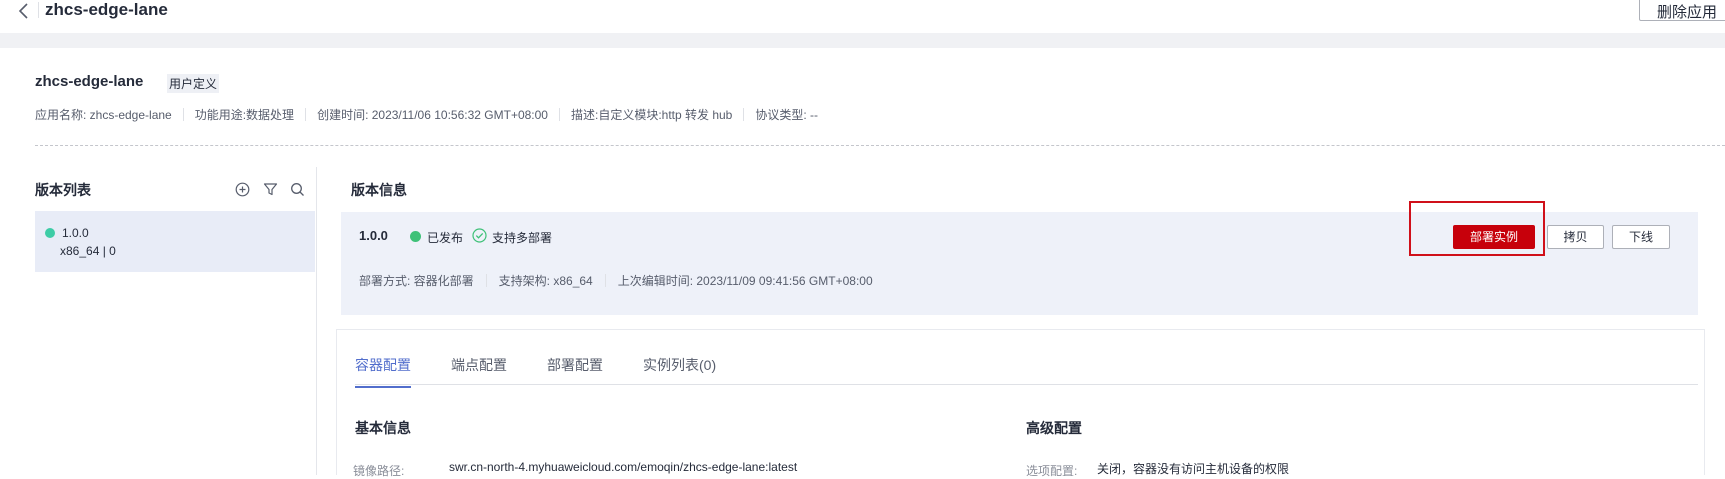 The image size is (1725, 479). What do you see at coordinates (89, 81) in the screenshot?
I see `app-name: zhcs-edge-lane` at bounding box center [89, 81].